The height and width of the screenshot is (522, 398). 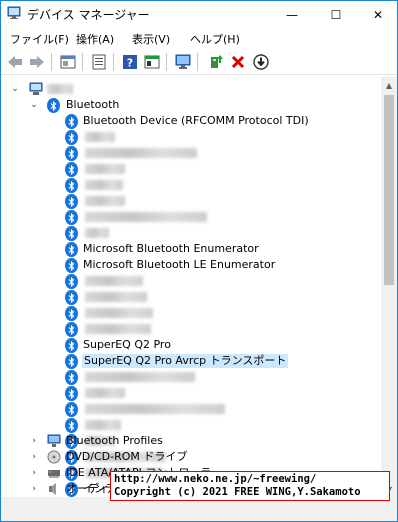 I want to click on bluetooth-device-item: SuperEQ Q2 Pro, so click(x=191, y=345).